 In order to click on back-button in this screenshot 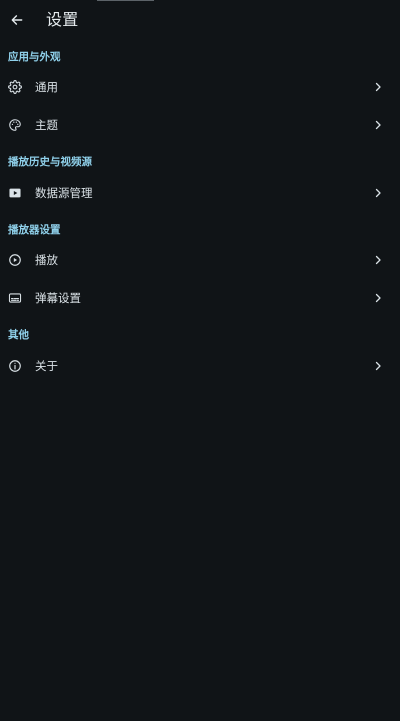, I will do `click(17, 20)`.